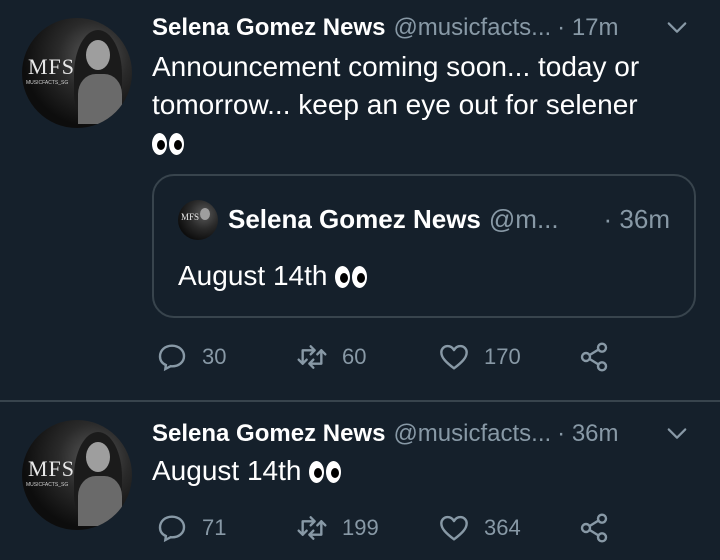  I want to click on retweet-count: 199, so click(360, 527).